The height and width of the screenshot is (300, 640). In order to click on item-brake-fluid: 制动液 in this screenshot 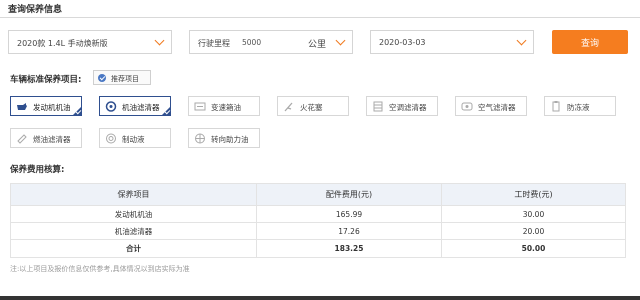, I will do `click(135, 138)`.